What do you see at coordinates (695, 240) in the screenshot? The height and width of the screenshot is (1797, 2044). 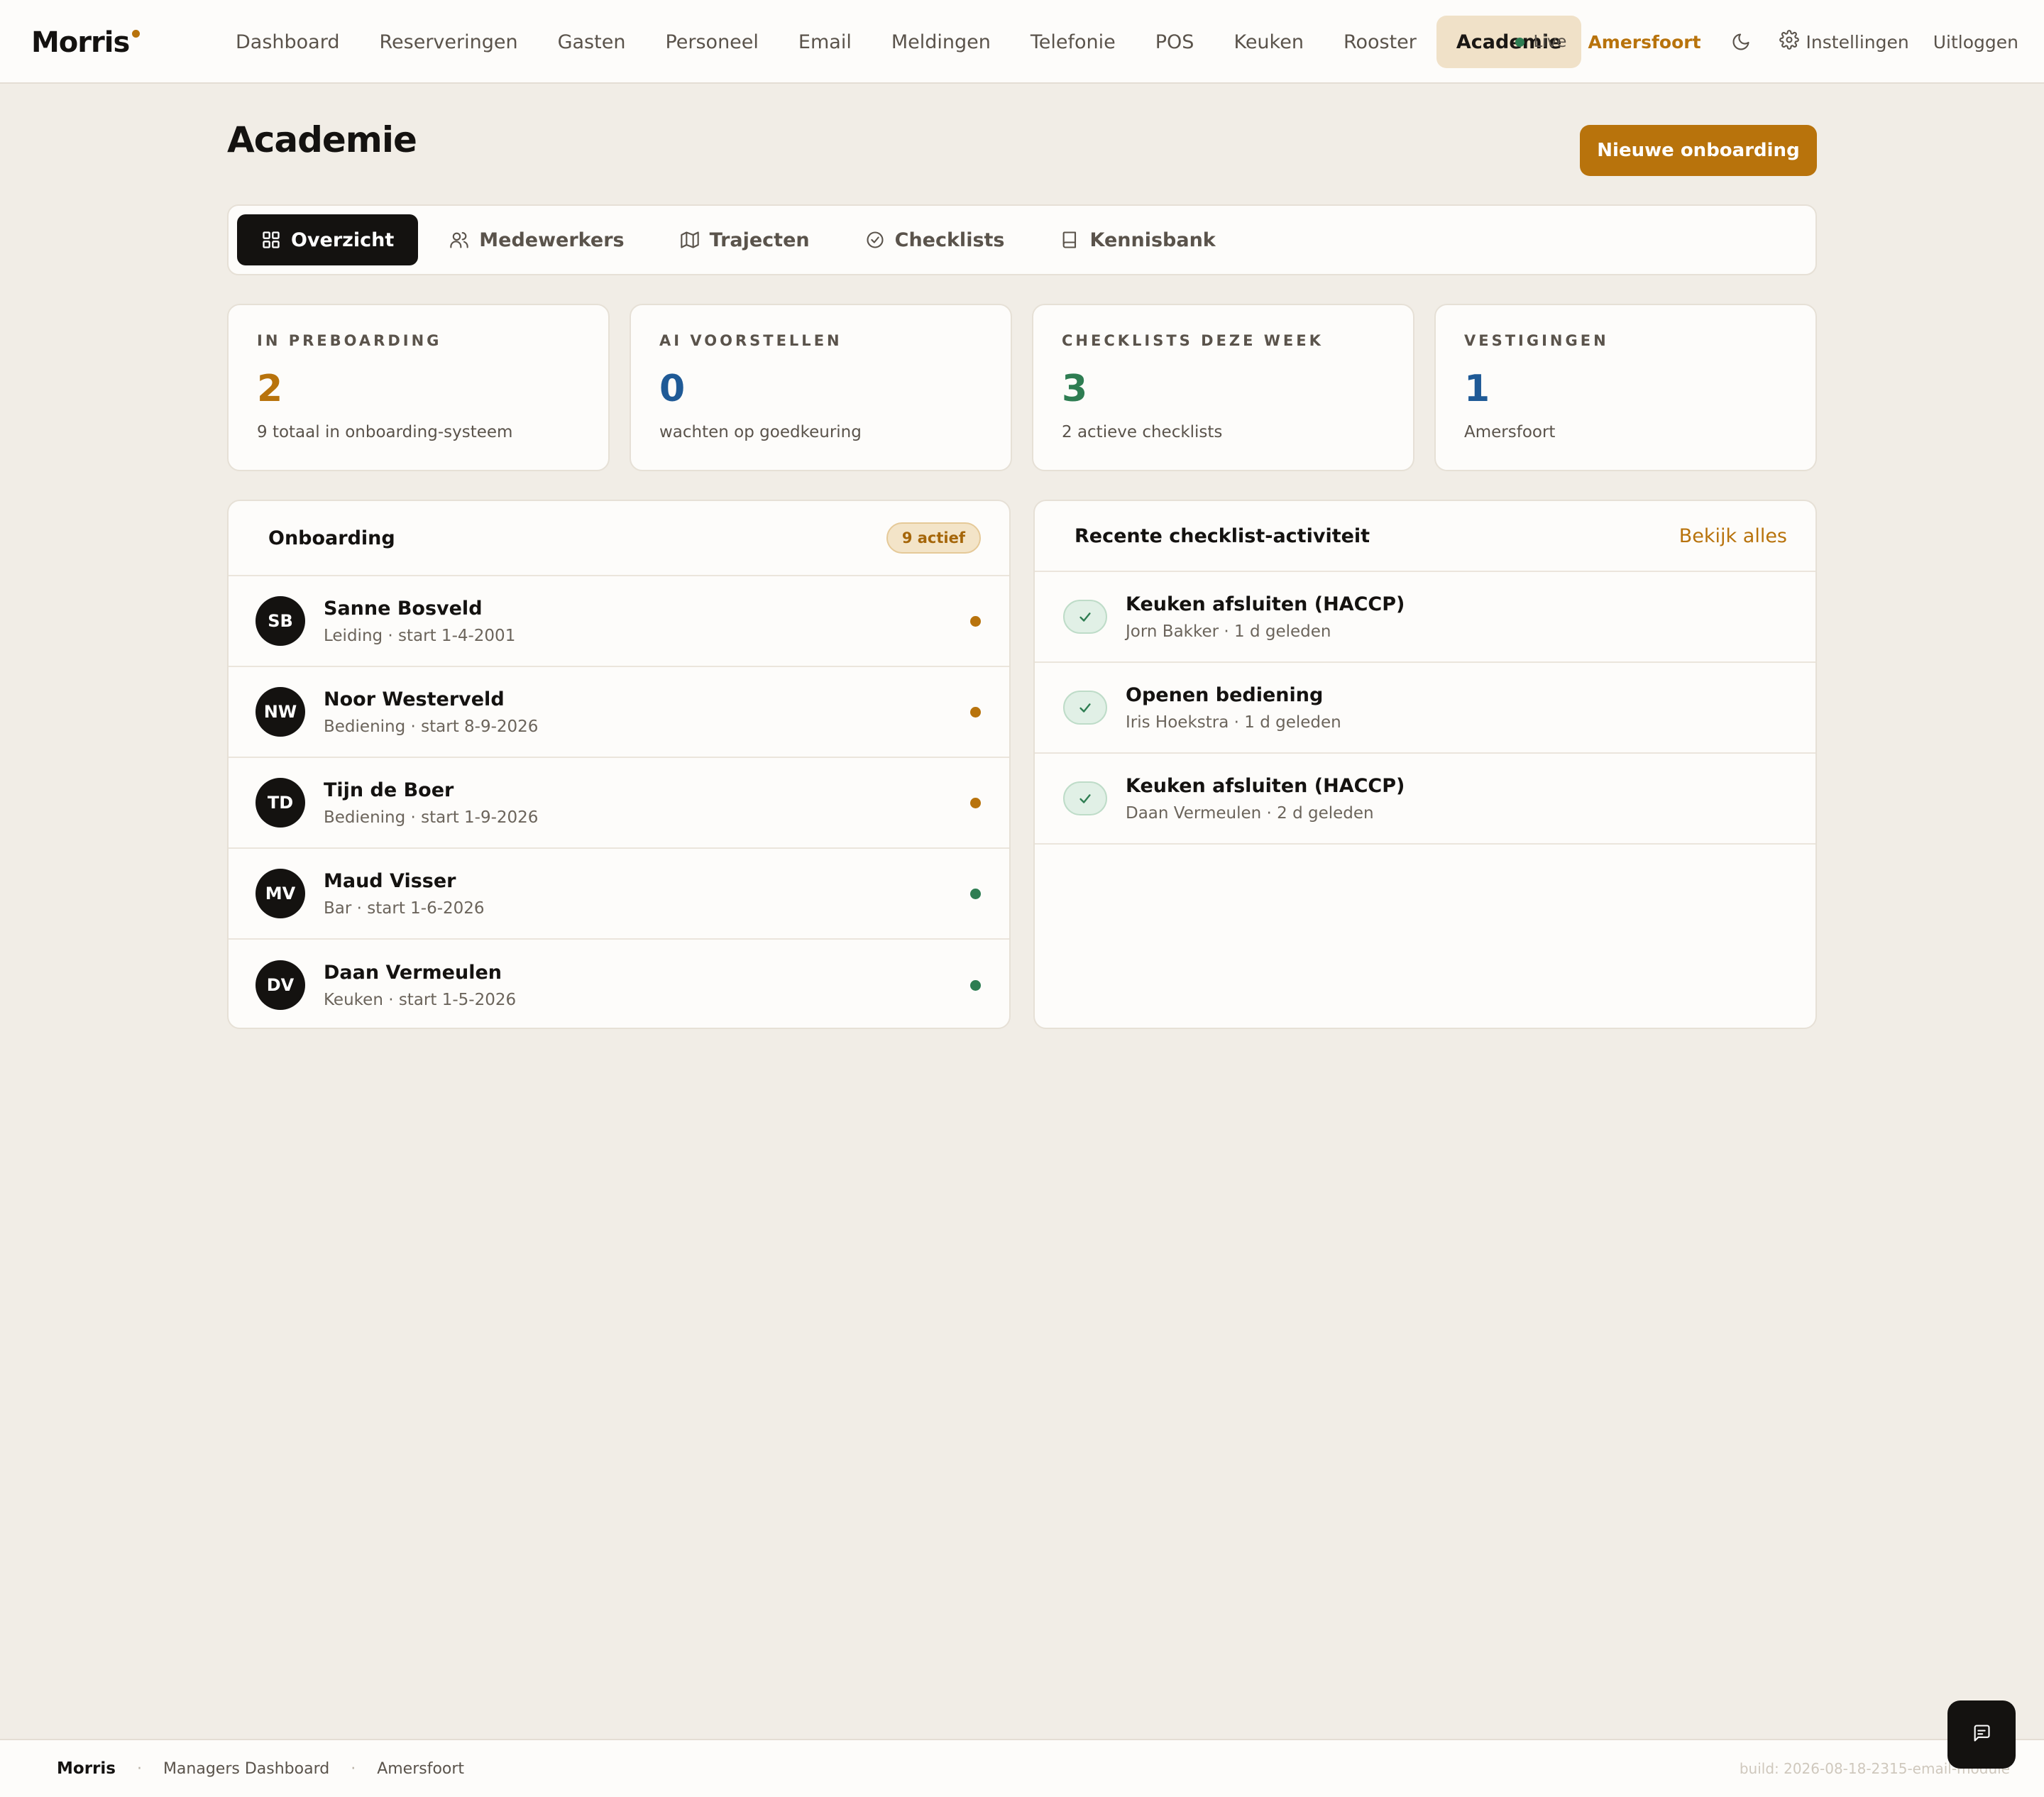 I see `map-icon` at bounding box center [695, 240].